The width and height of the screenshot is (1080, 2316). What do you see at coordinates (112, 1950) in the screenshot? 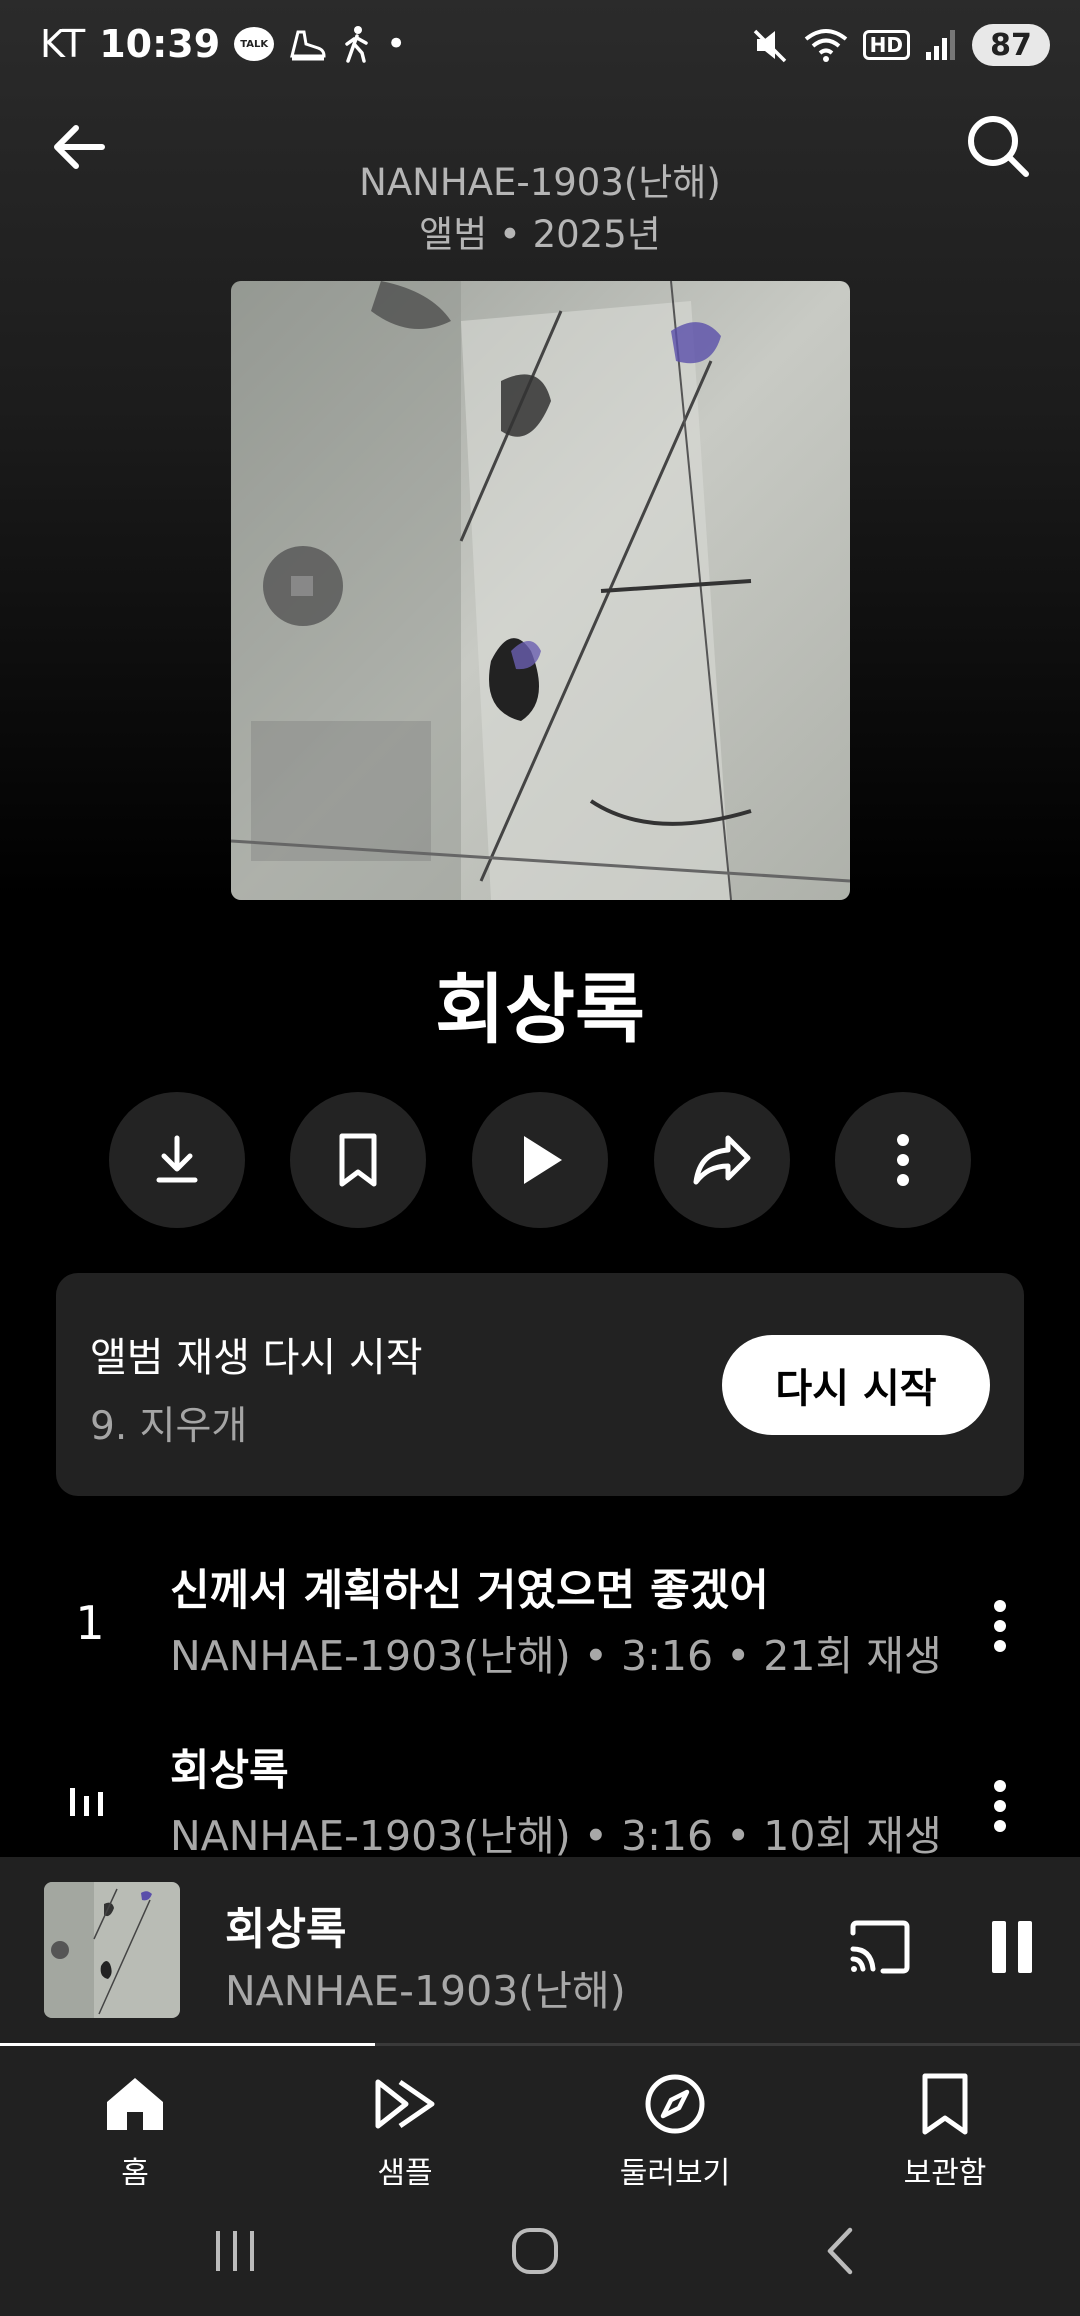
I see `mini-player-cover` at bounding box center [112, 1950].